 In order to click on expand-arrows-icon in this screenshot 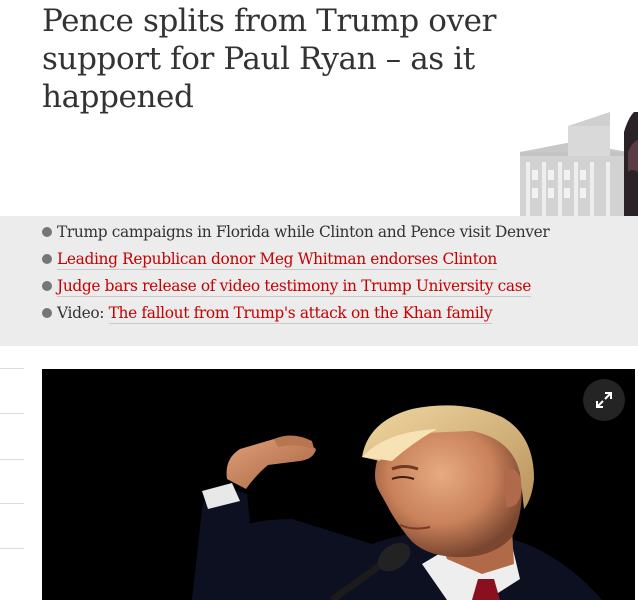, I will do `click(604, 400)`.